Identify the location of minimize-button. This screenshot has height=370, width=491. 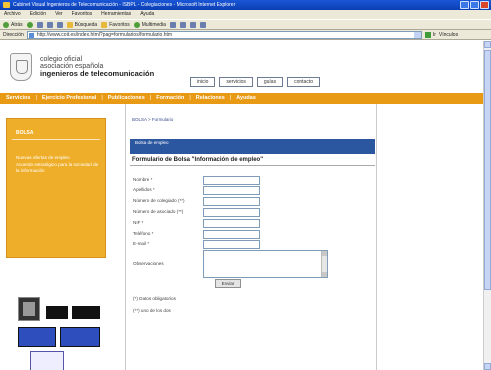
(464, 5).